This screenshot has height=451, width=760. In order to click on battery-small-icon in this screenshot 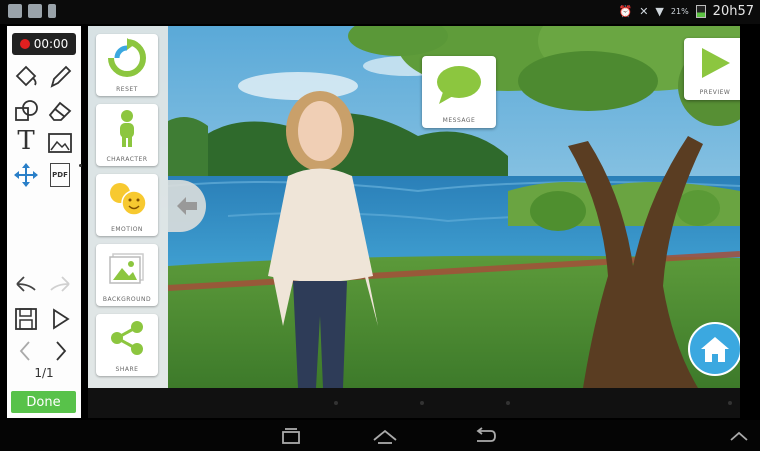, I will do `click(52, 11)`.